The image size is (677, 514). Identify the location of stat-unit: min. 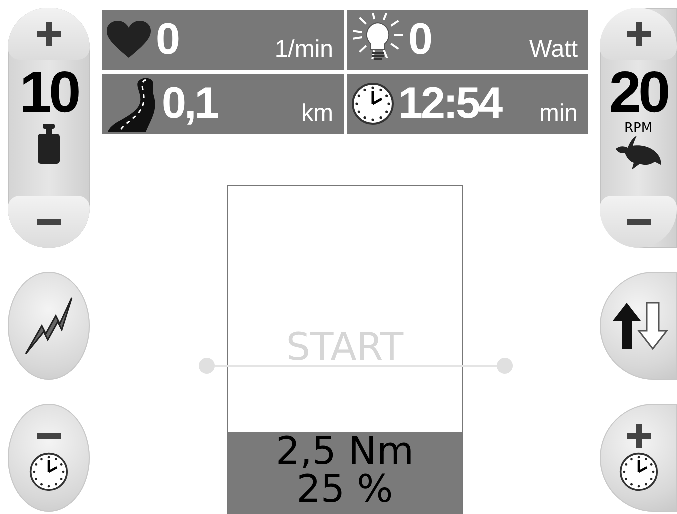
(558, 115).